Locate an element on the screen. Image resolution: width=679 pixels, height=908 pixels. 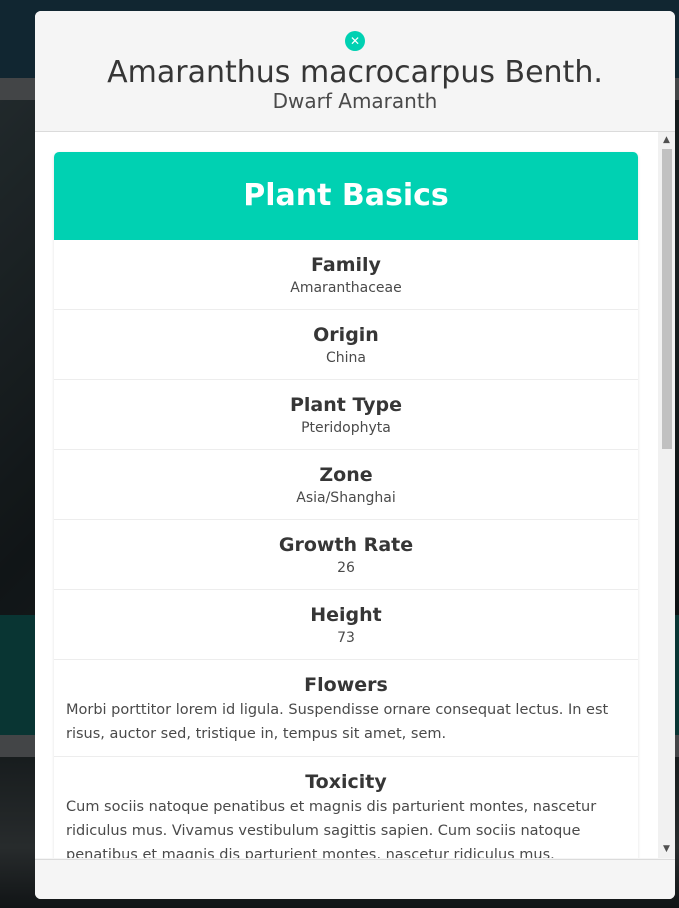
row-label: Growth Rate is located at coordinates (346, 545).